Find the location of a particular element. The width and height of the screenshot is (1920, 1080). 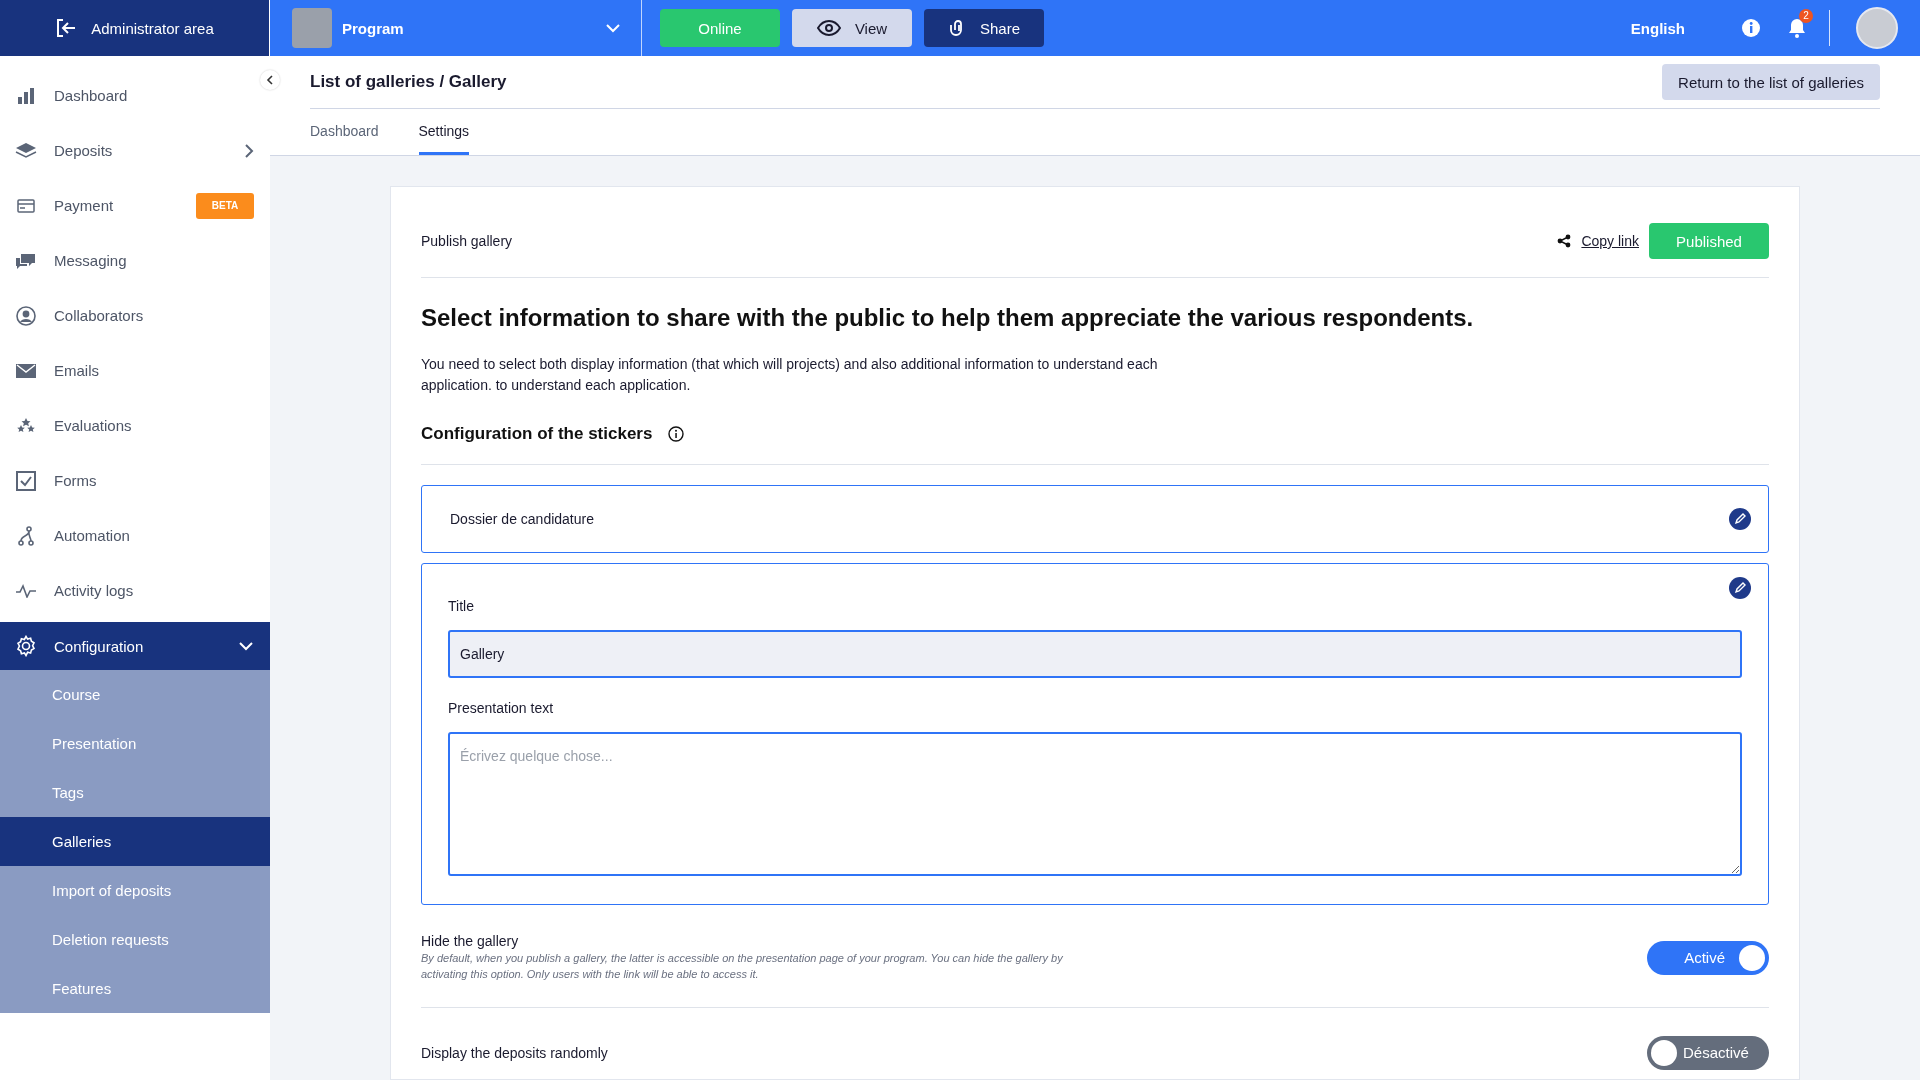

notification-count: 2 is located at coordinates (1806, 16).